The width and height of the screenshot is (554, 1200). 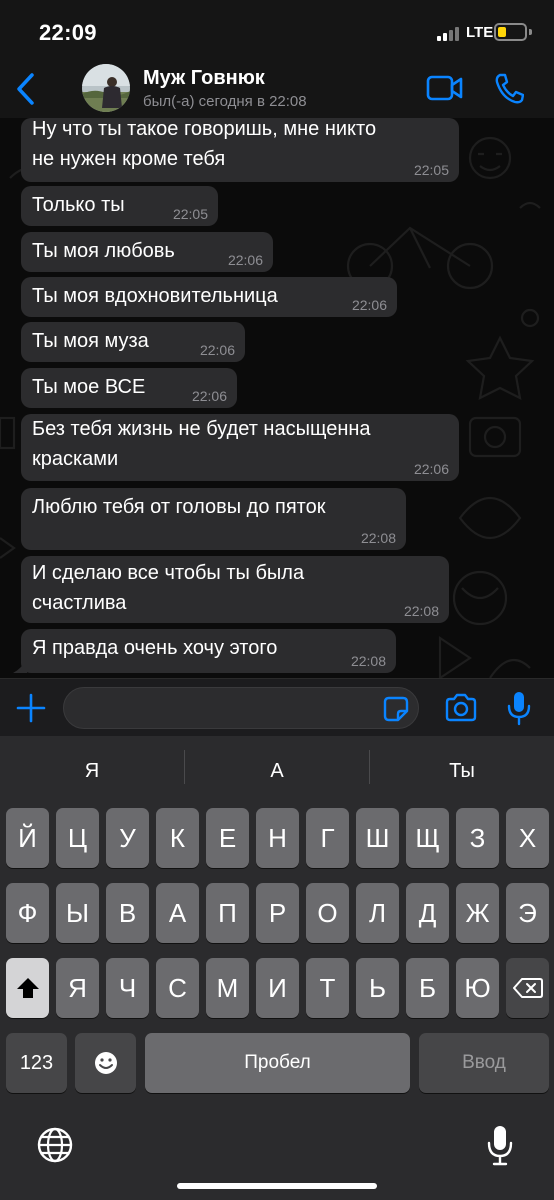 I want to click on message-bubble: Ты моя любовь 22:06, so click(x=147, y=252).